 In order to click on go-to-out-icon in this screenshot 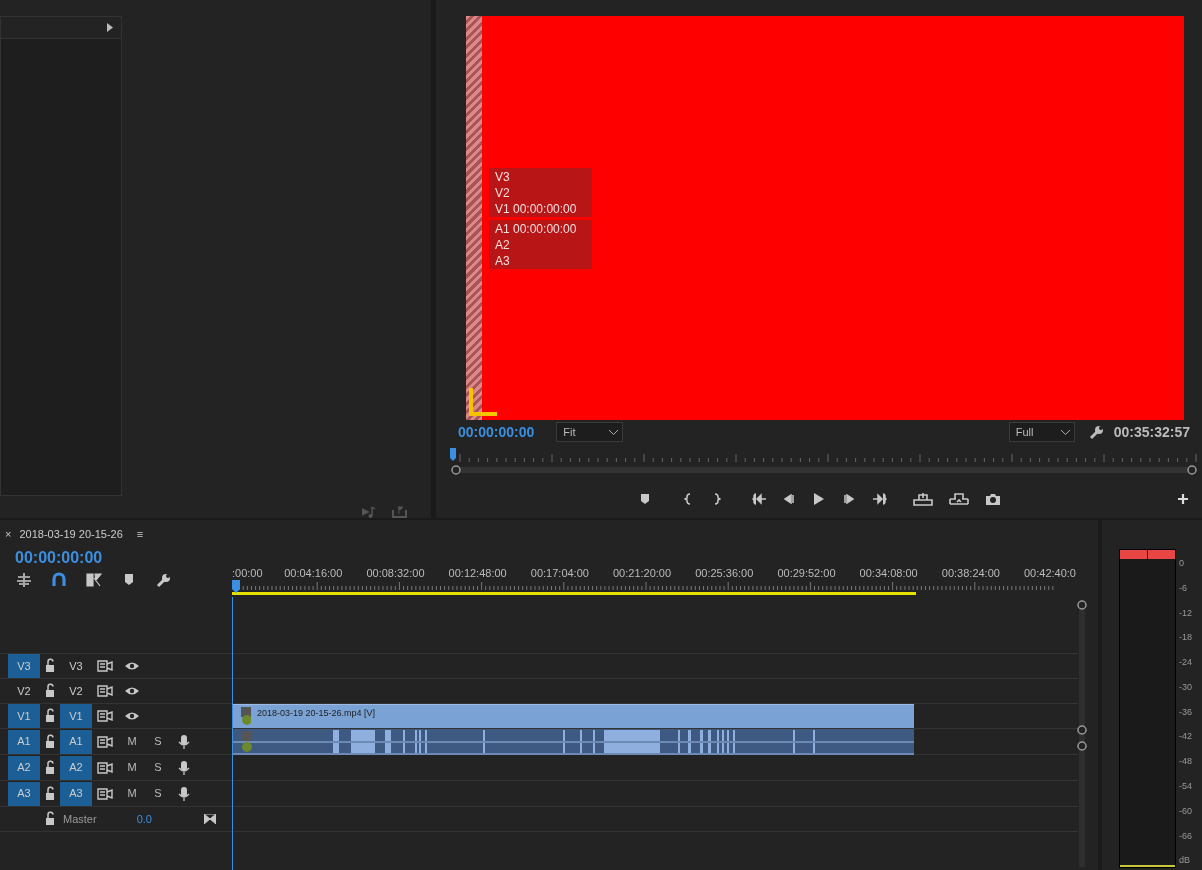, I will do `click(879, 499)`.